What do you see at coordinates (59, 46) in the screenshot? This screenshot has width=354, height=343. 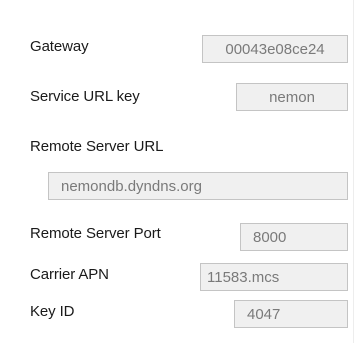 I see `gateway-label: Gateway` at bounding box center [59, 46].